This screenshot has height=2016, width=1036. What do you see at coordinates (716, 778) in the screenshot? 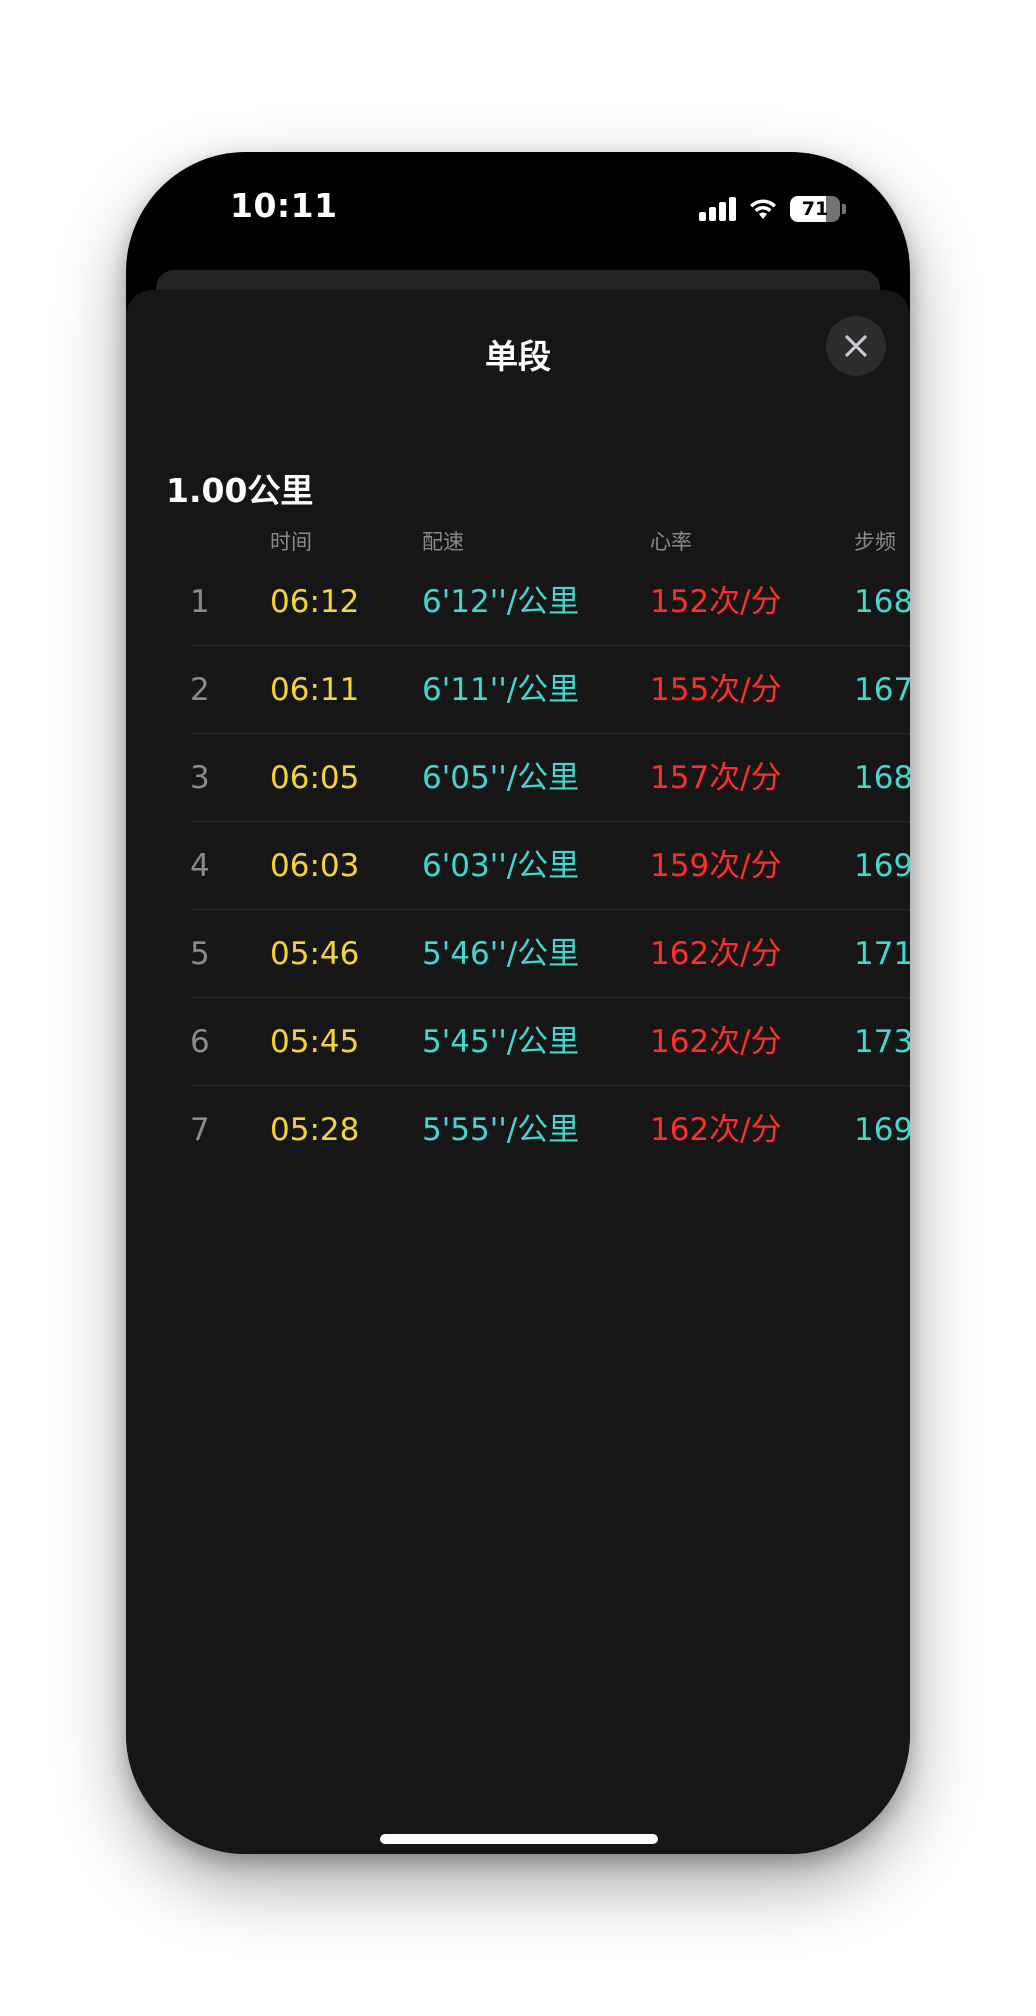
I see `split-heart-rate: 157次/分` at bounding box center [716, 778].